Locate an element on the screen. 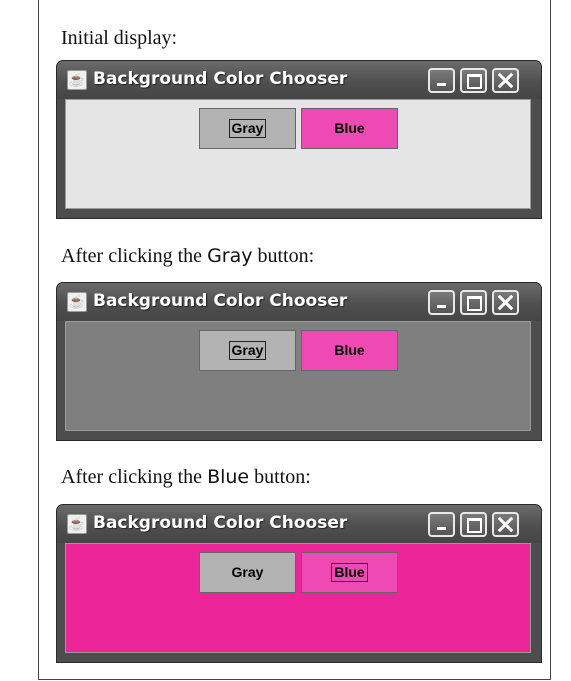 This screenshot has width=571, height=681. caption-after-blue: After clicking the Blue button: is located at coordinates (186, 477).